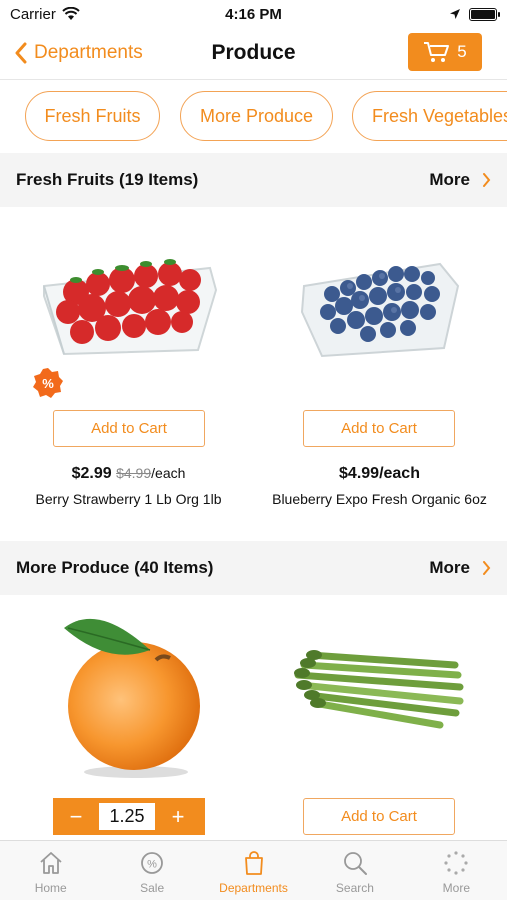 Image resolution: width=507 pixels, height=900 pixels. Describe the element at coordinates (128, 499) in the screenshot. I see `product-name: Berry Strawberry 1 Lb Org 1lb` at that location.